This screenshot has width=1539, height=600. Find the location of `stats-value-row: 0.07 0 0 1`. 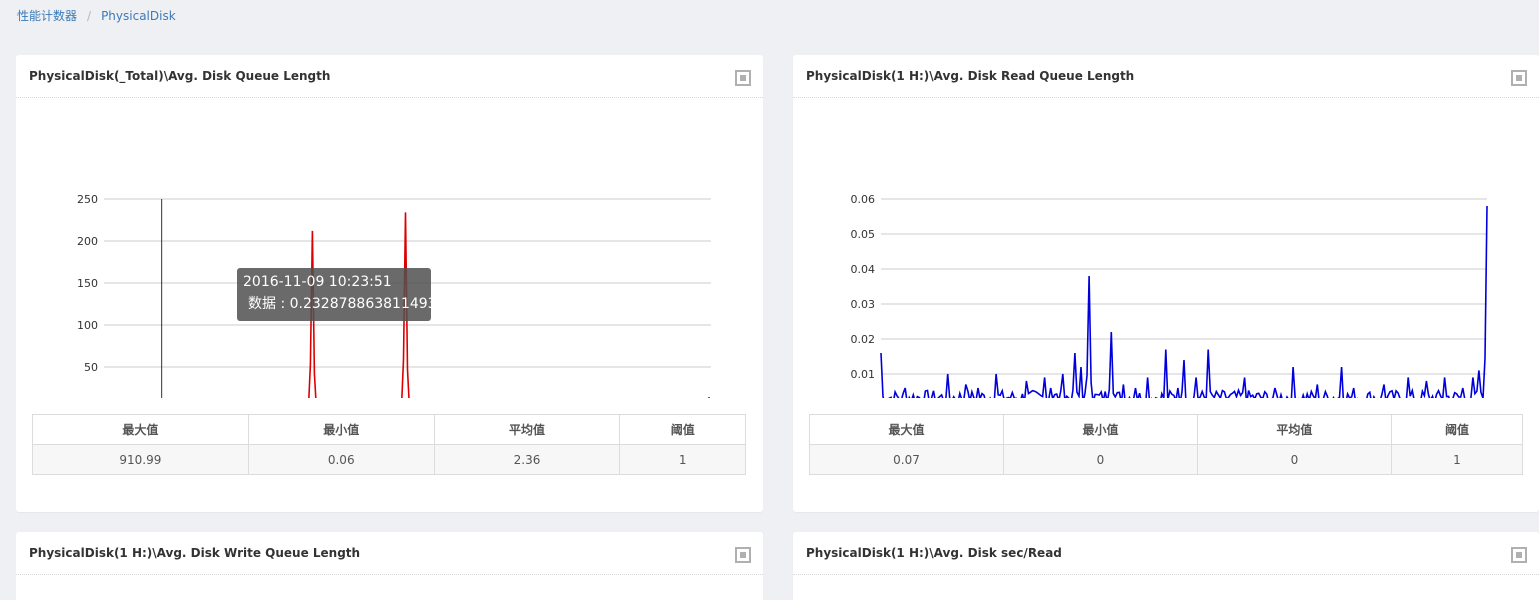

stats-value-row: 0.07 0 0 1 is located at coordinates (1166, 459).